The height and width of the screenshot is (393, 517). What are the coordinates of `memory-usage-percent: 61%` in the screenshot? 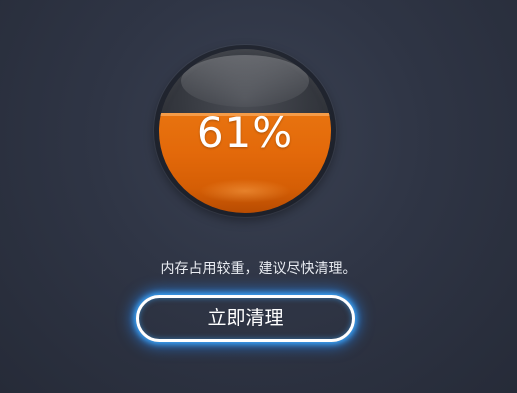 It's located at (245, 132).